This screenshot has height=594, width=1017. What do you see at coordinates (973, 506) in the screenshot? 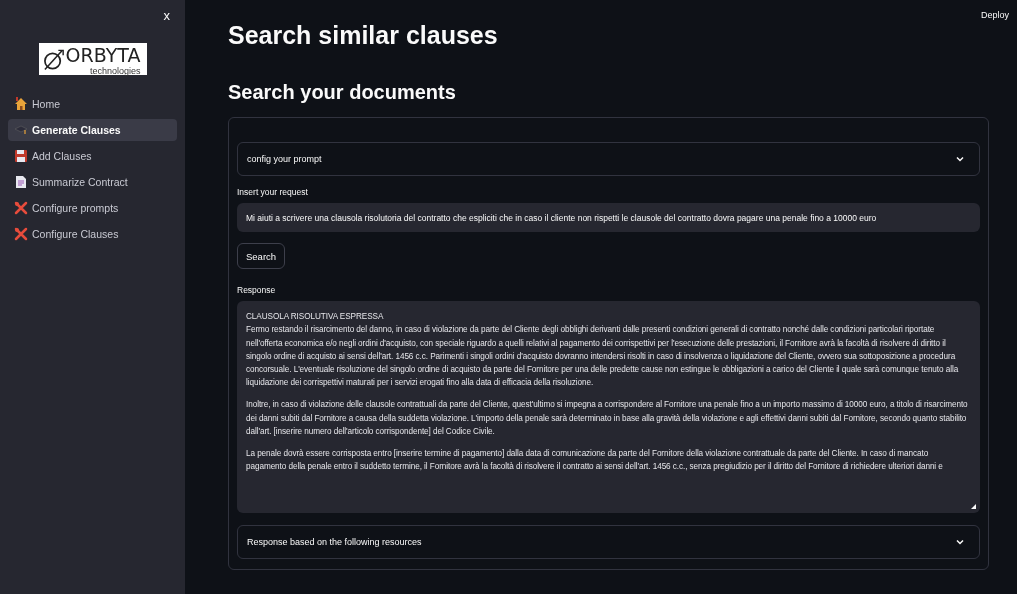
I see `resize-handle-icon` at bounding box center [973, 506].